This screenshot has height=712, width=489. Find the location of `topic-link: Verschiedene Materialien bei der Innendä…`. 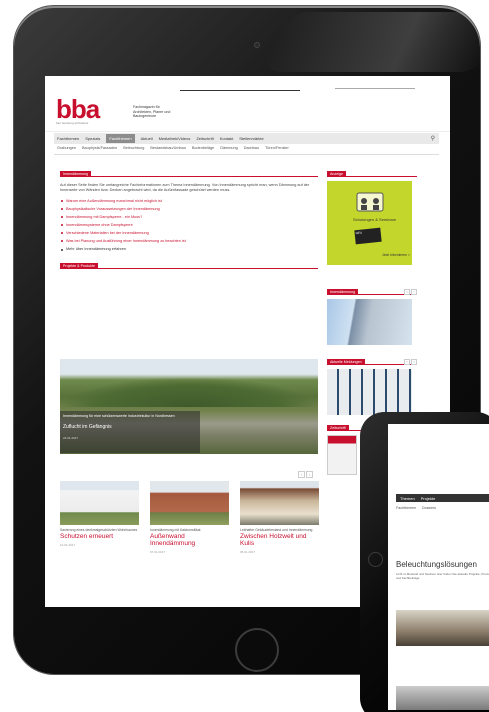

topic-link: Verschiedene Materialien bei der Innendä… is located at coordinates (189, 233).